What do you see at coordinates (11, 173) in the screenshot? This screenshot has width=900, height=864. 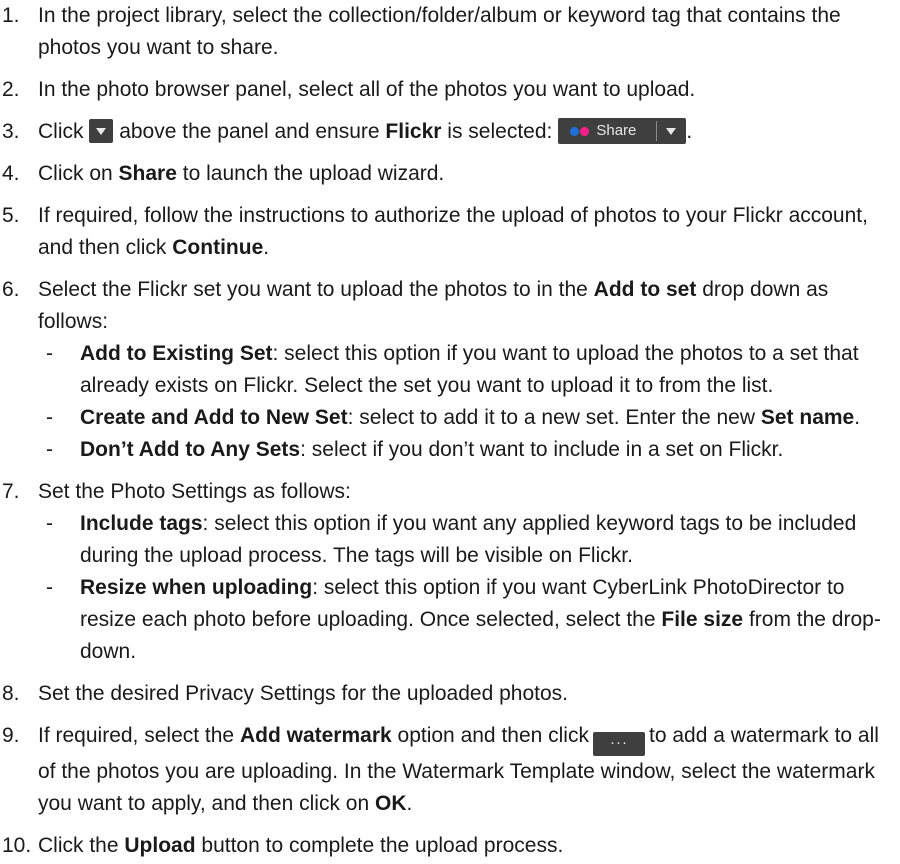 I see `step-number: 4.` at bounding box center [11, 173].